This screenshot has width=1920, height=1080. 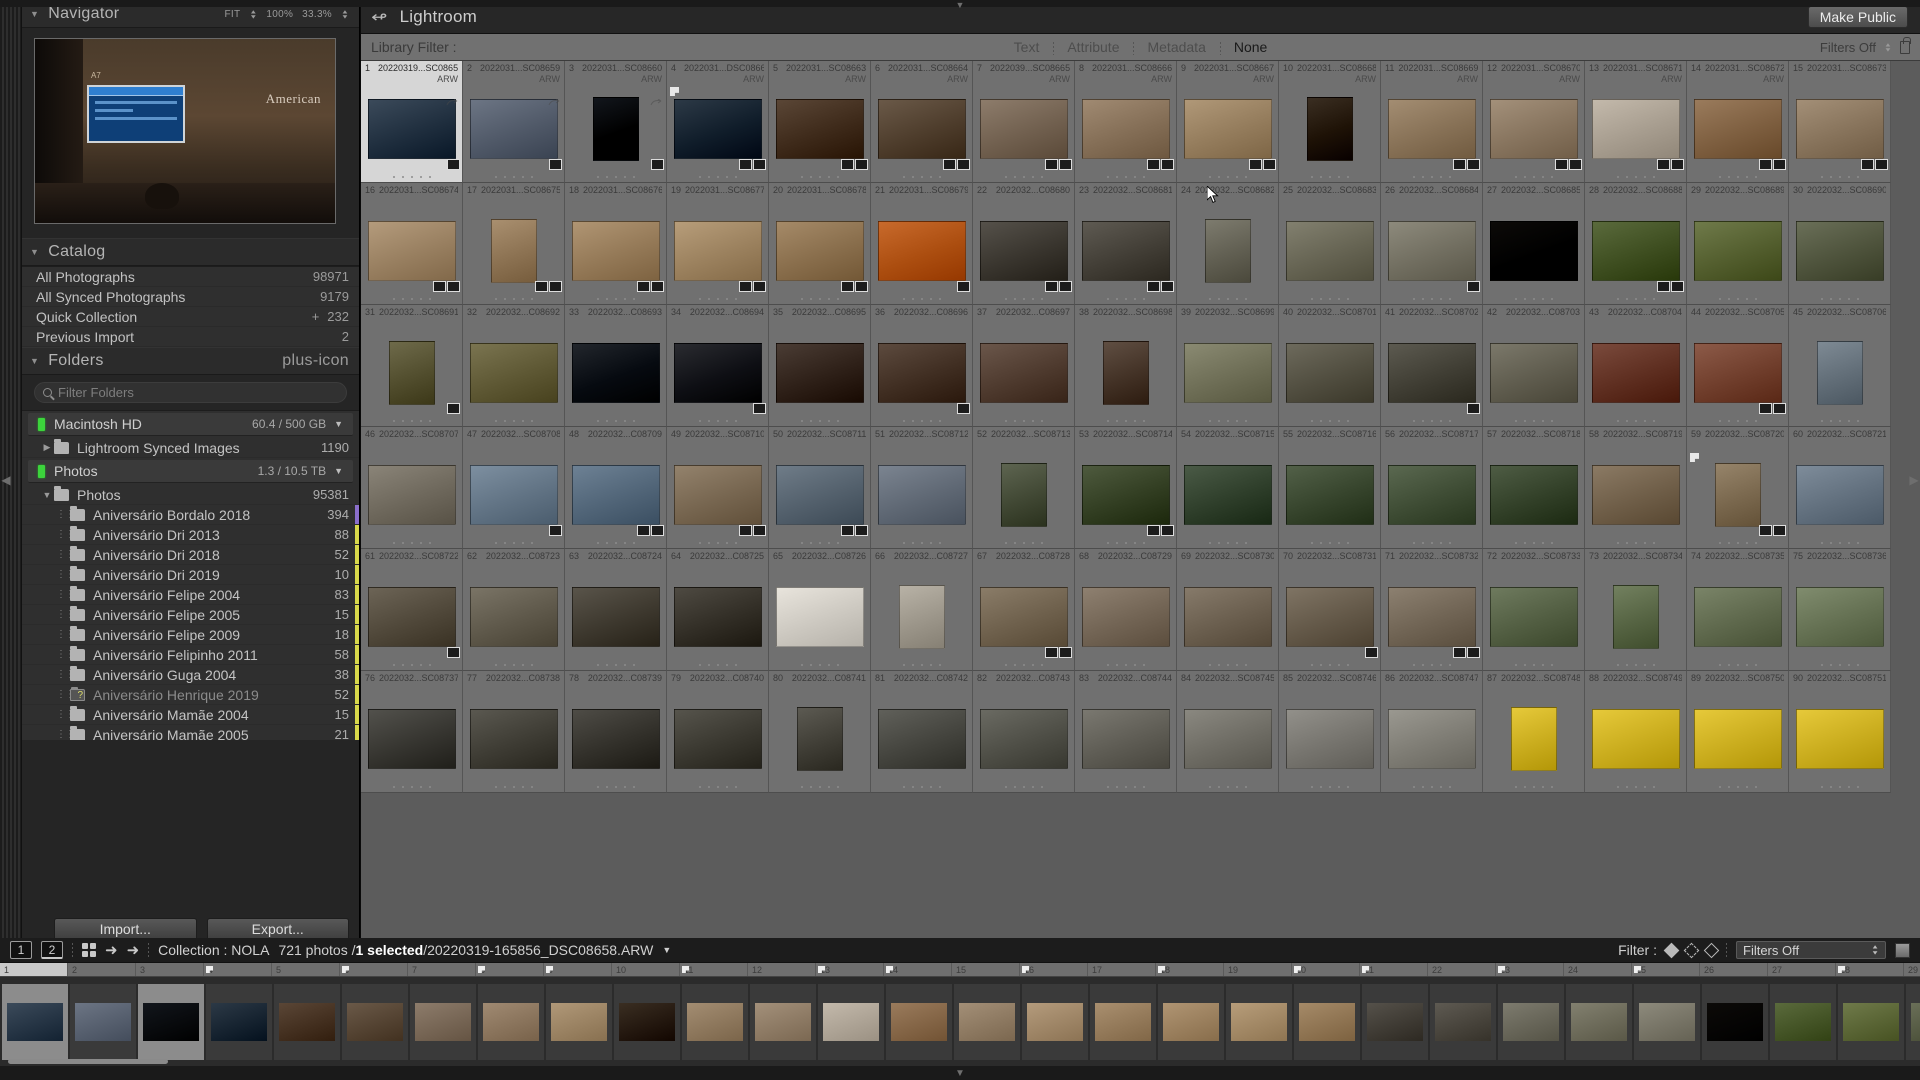 I want to click on filmstrip-thumbnails, so click(x=960, y=1021).